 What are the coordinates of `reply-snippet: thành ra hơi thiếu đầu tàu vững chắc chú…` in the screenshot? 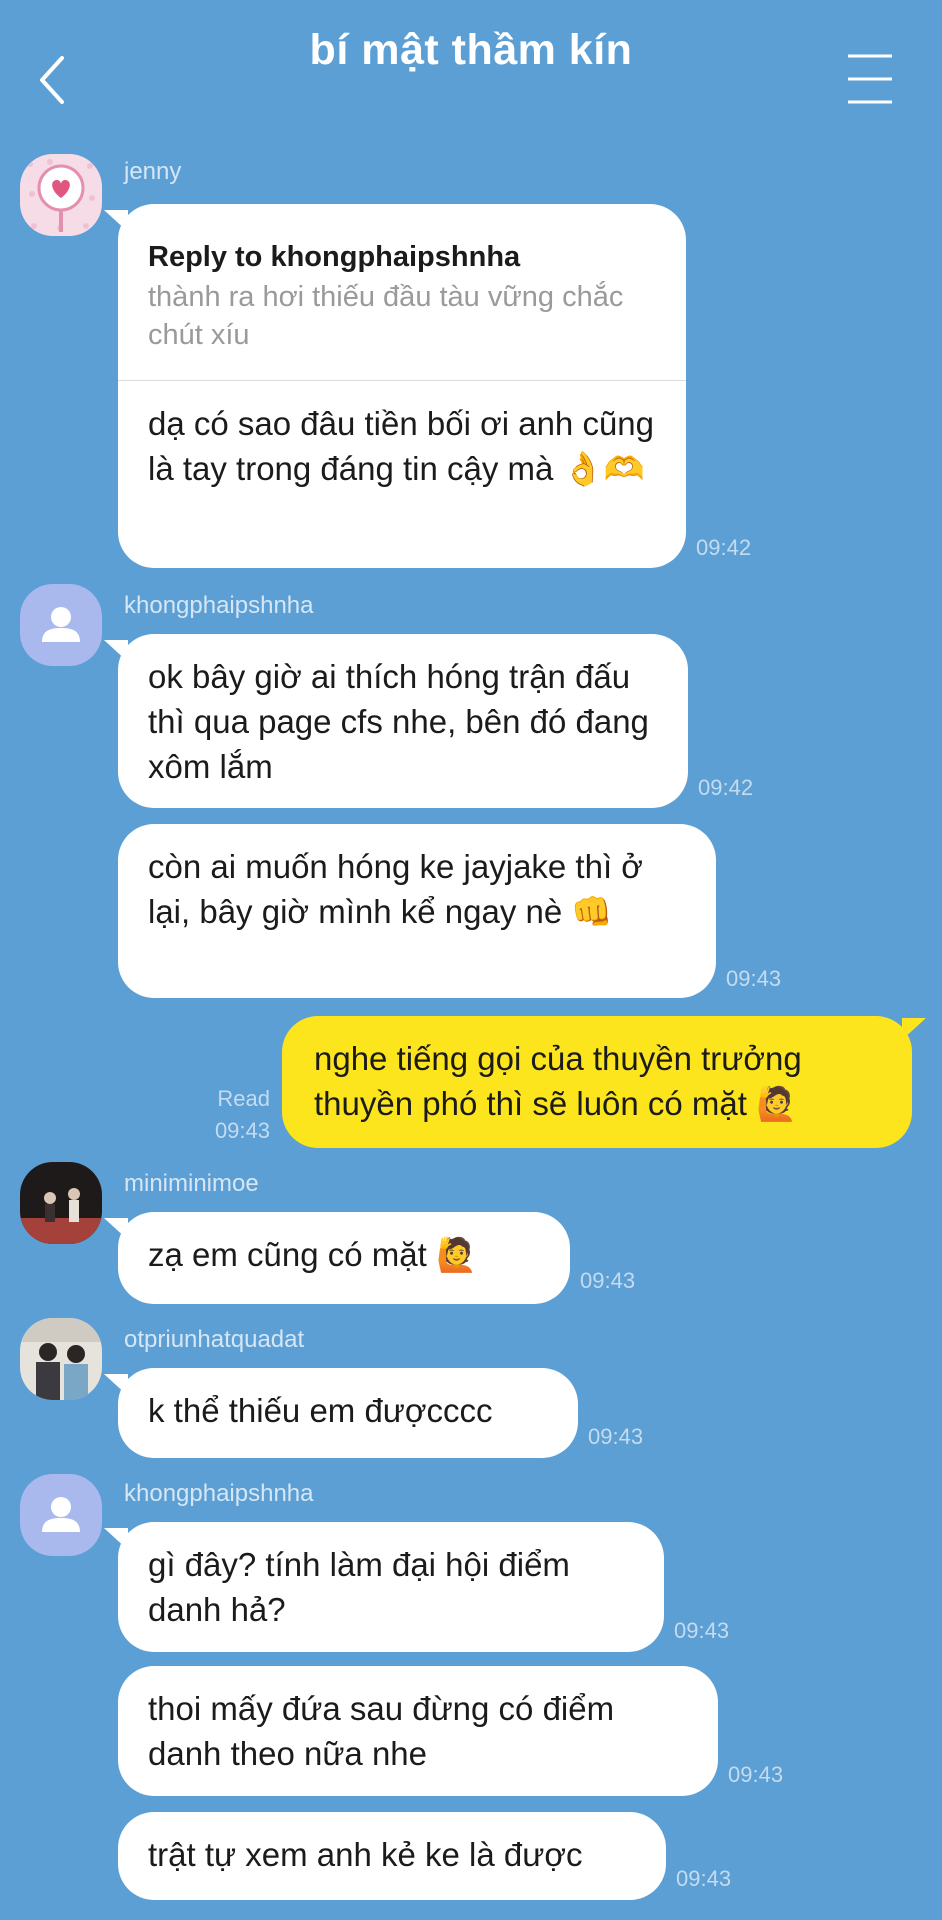 It's located at (386, 316).